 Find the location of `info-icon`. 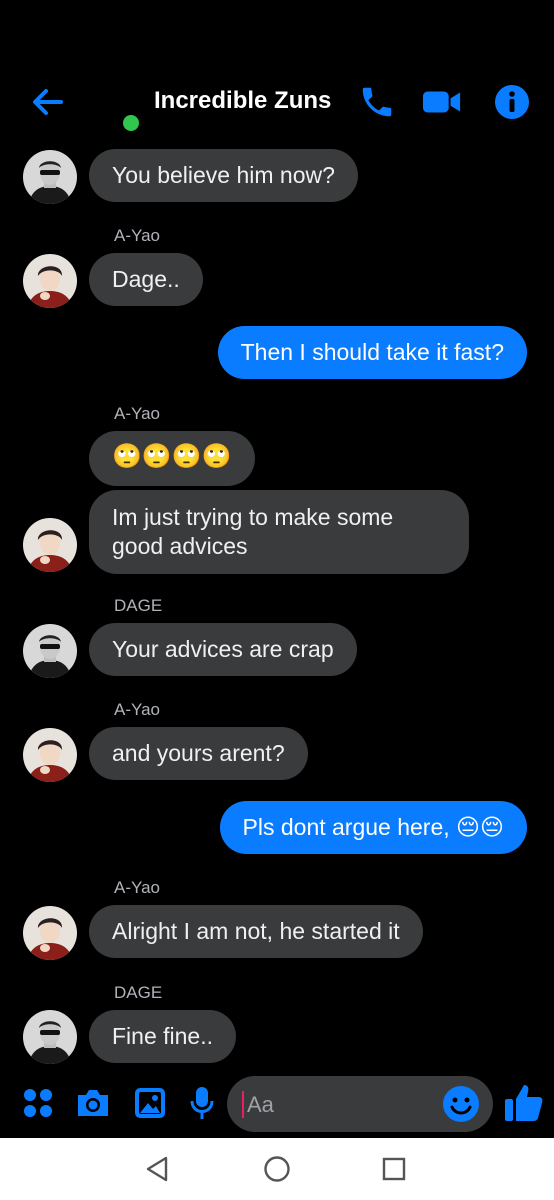

info-icon is located at coordinates (512, 102).